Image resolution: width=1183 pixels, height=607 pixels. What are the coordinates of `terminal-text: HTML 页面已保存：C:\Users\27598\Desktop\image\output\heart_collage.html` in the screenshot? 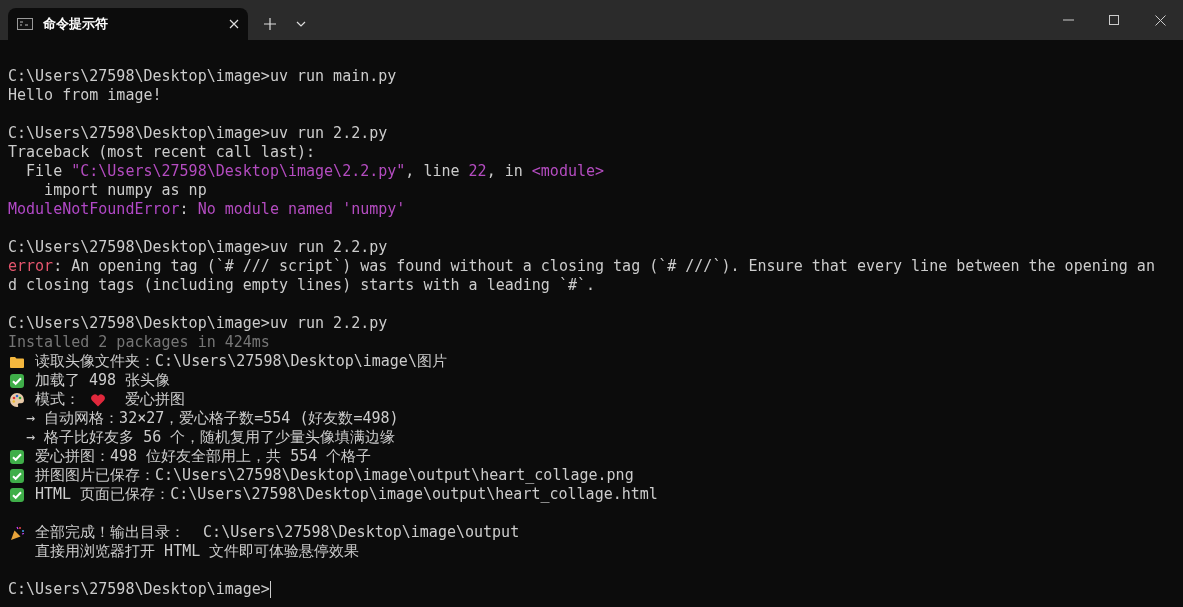 It's located at (346, 494).